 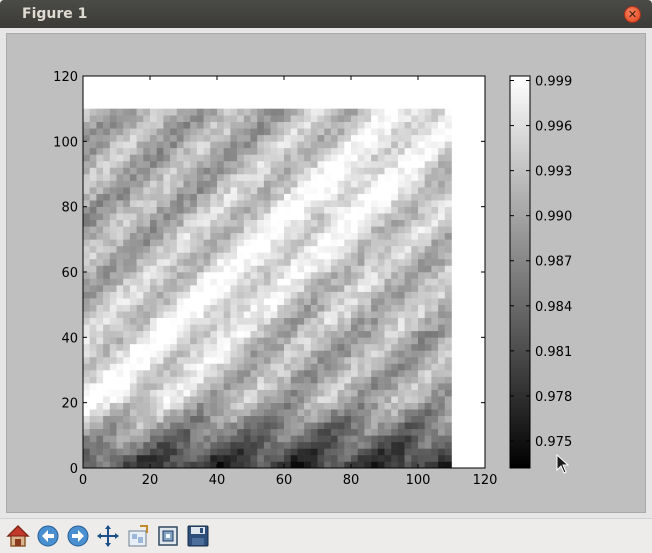 I want to click on y-tick-label: 60, so click(x=69, y=273).